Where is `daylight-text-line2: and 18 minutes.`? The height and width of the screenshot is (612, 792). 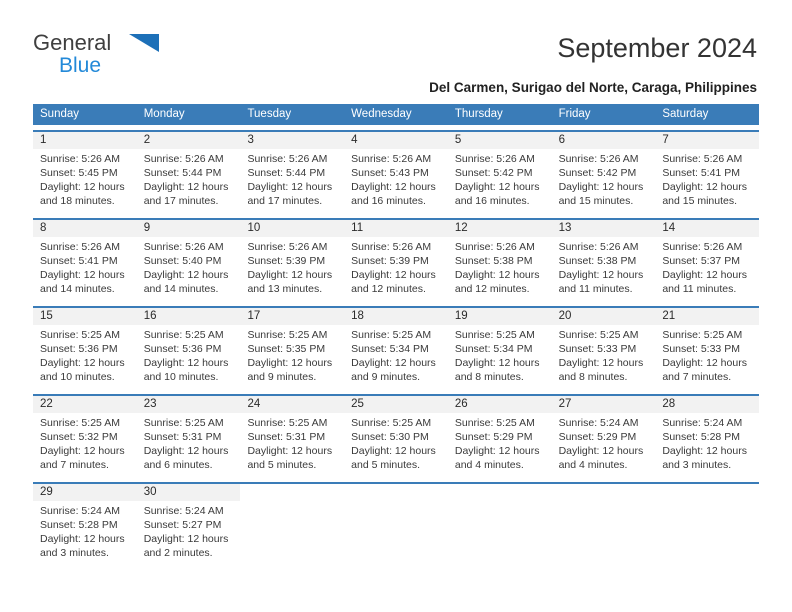 daylight-text-line2: and 18 minutes. is located at coordinates (77, 201).